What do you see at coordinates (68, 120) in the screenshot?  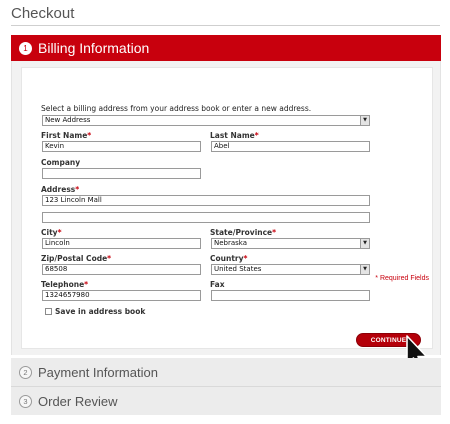 I see `address-book-select-value: New Address` at bounding box center [68, 120].